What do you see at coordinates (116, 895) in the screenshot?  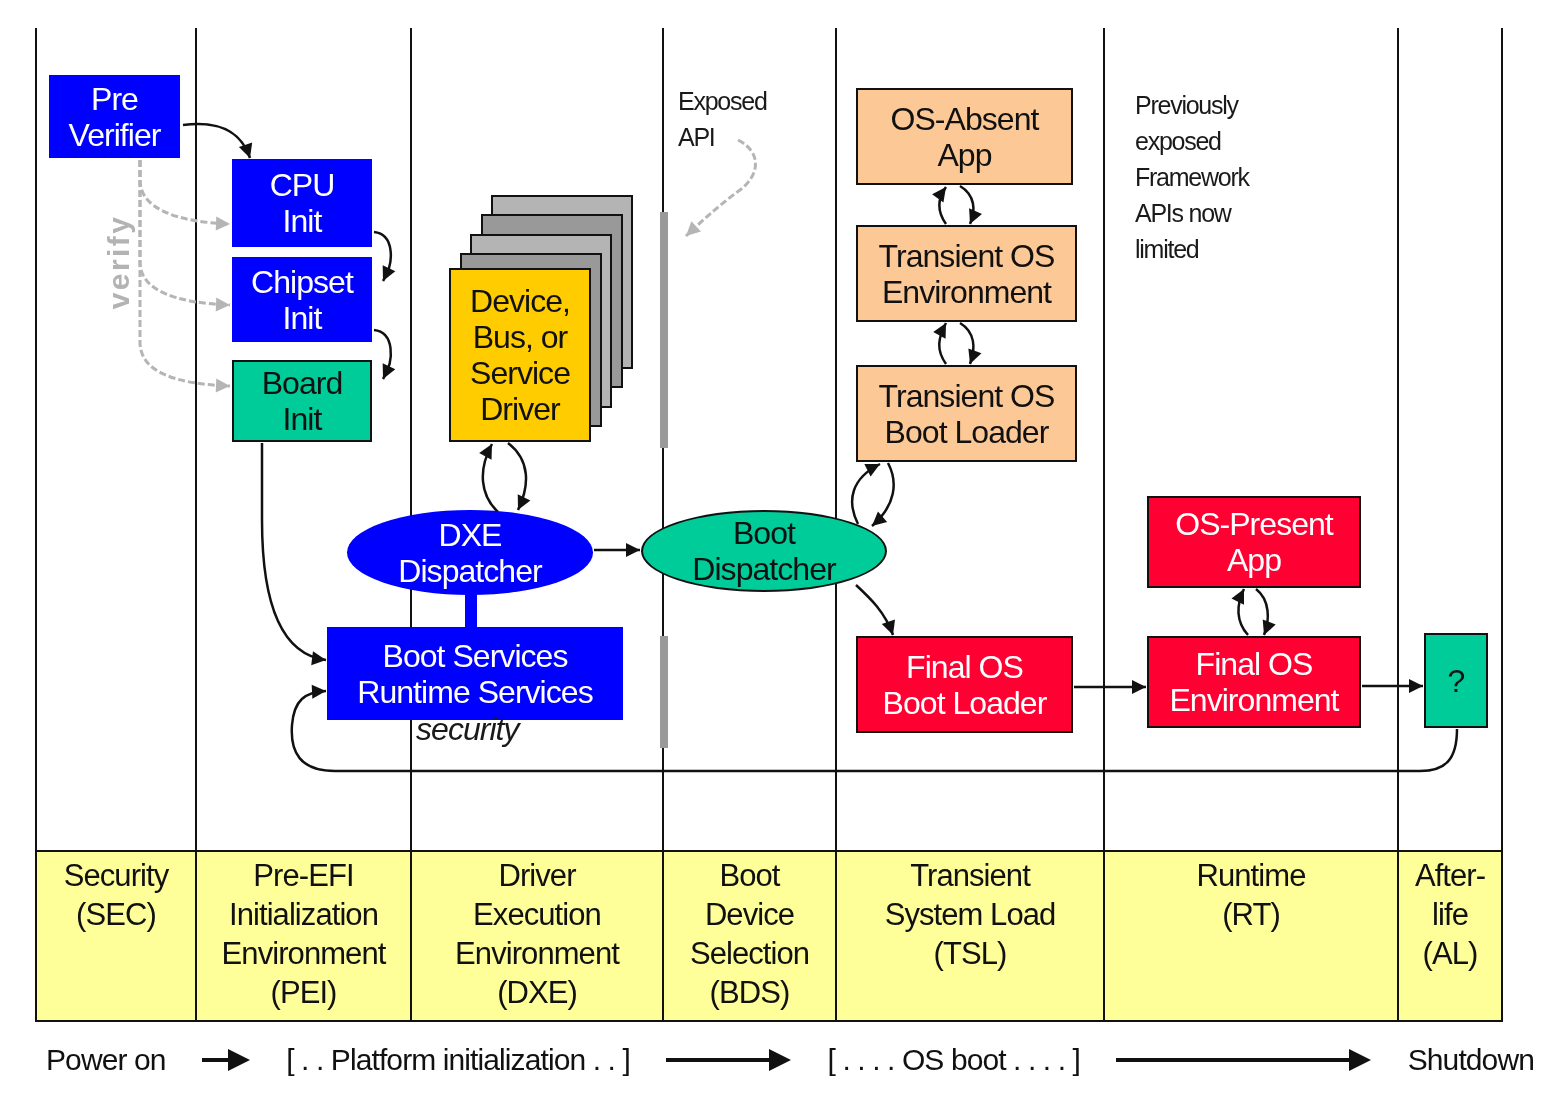 I see `phase-label: Security (SEC)` at bounding box center [116, 895].